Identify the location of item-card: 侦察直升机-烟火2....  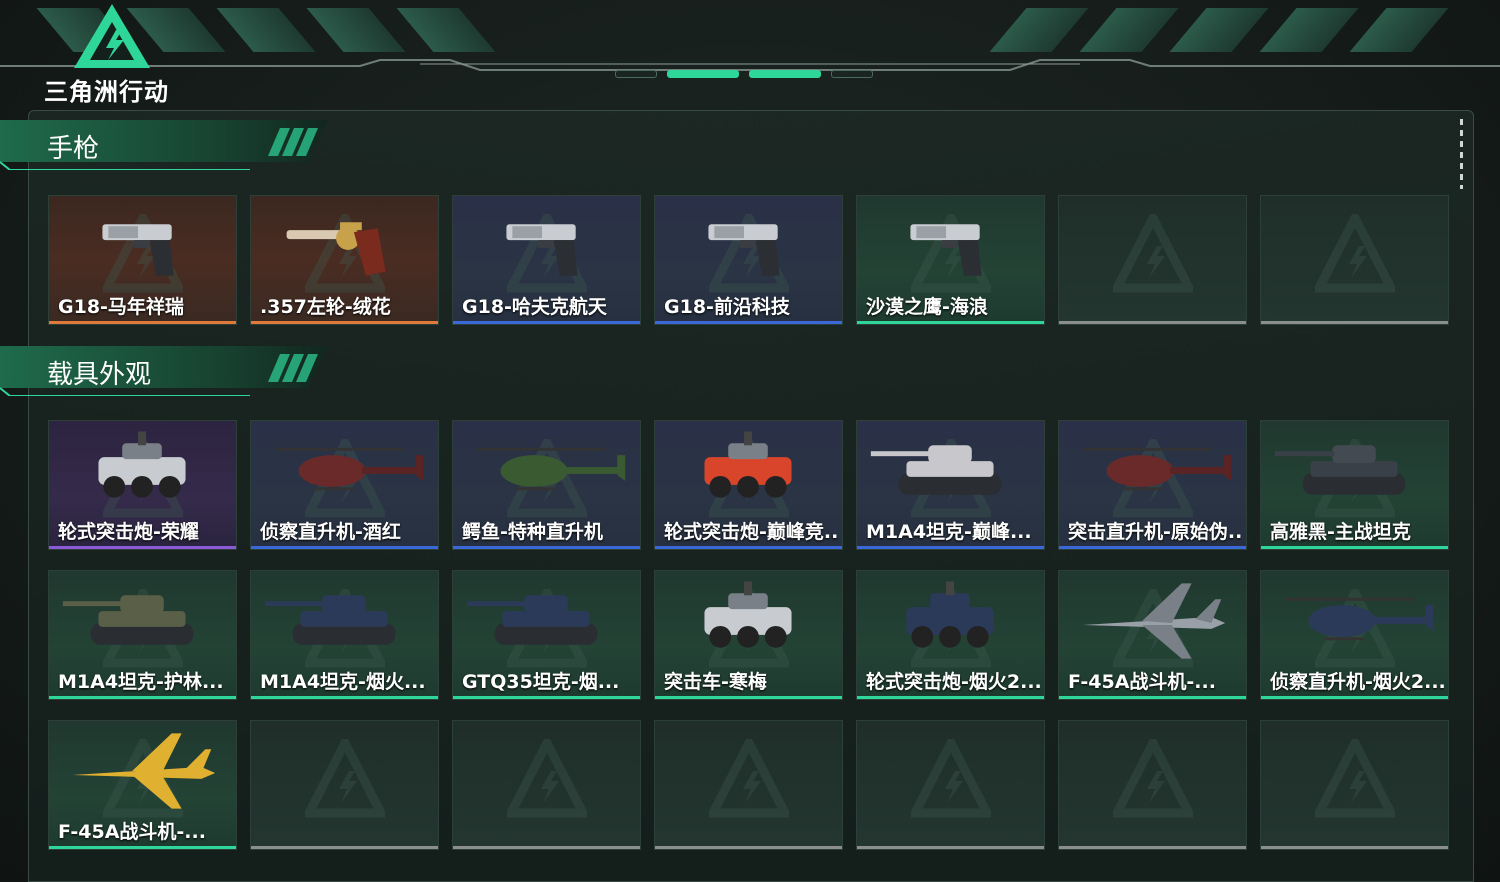
(1354, 635).